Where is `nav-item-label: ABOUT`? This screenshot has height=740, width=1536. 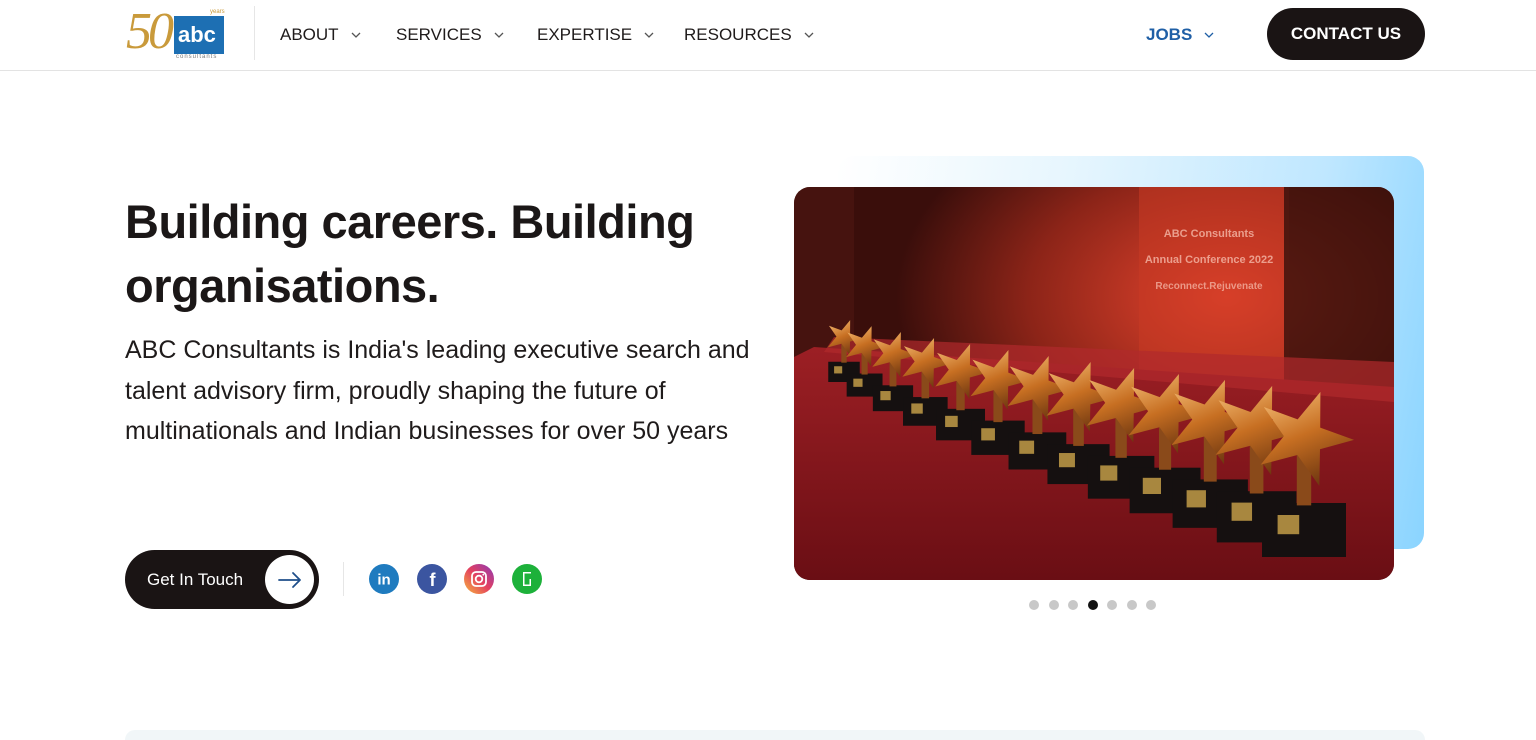
nav-item-label: ABOUT is located at coordinates (309, 34).